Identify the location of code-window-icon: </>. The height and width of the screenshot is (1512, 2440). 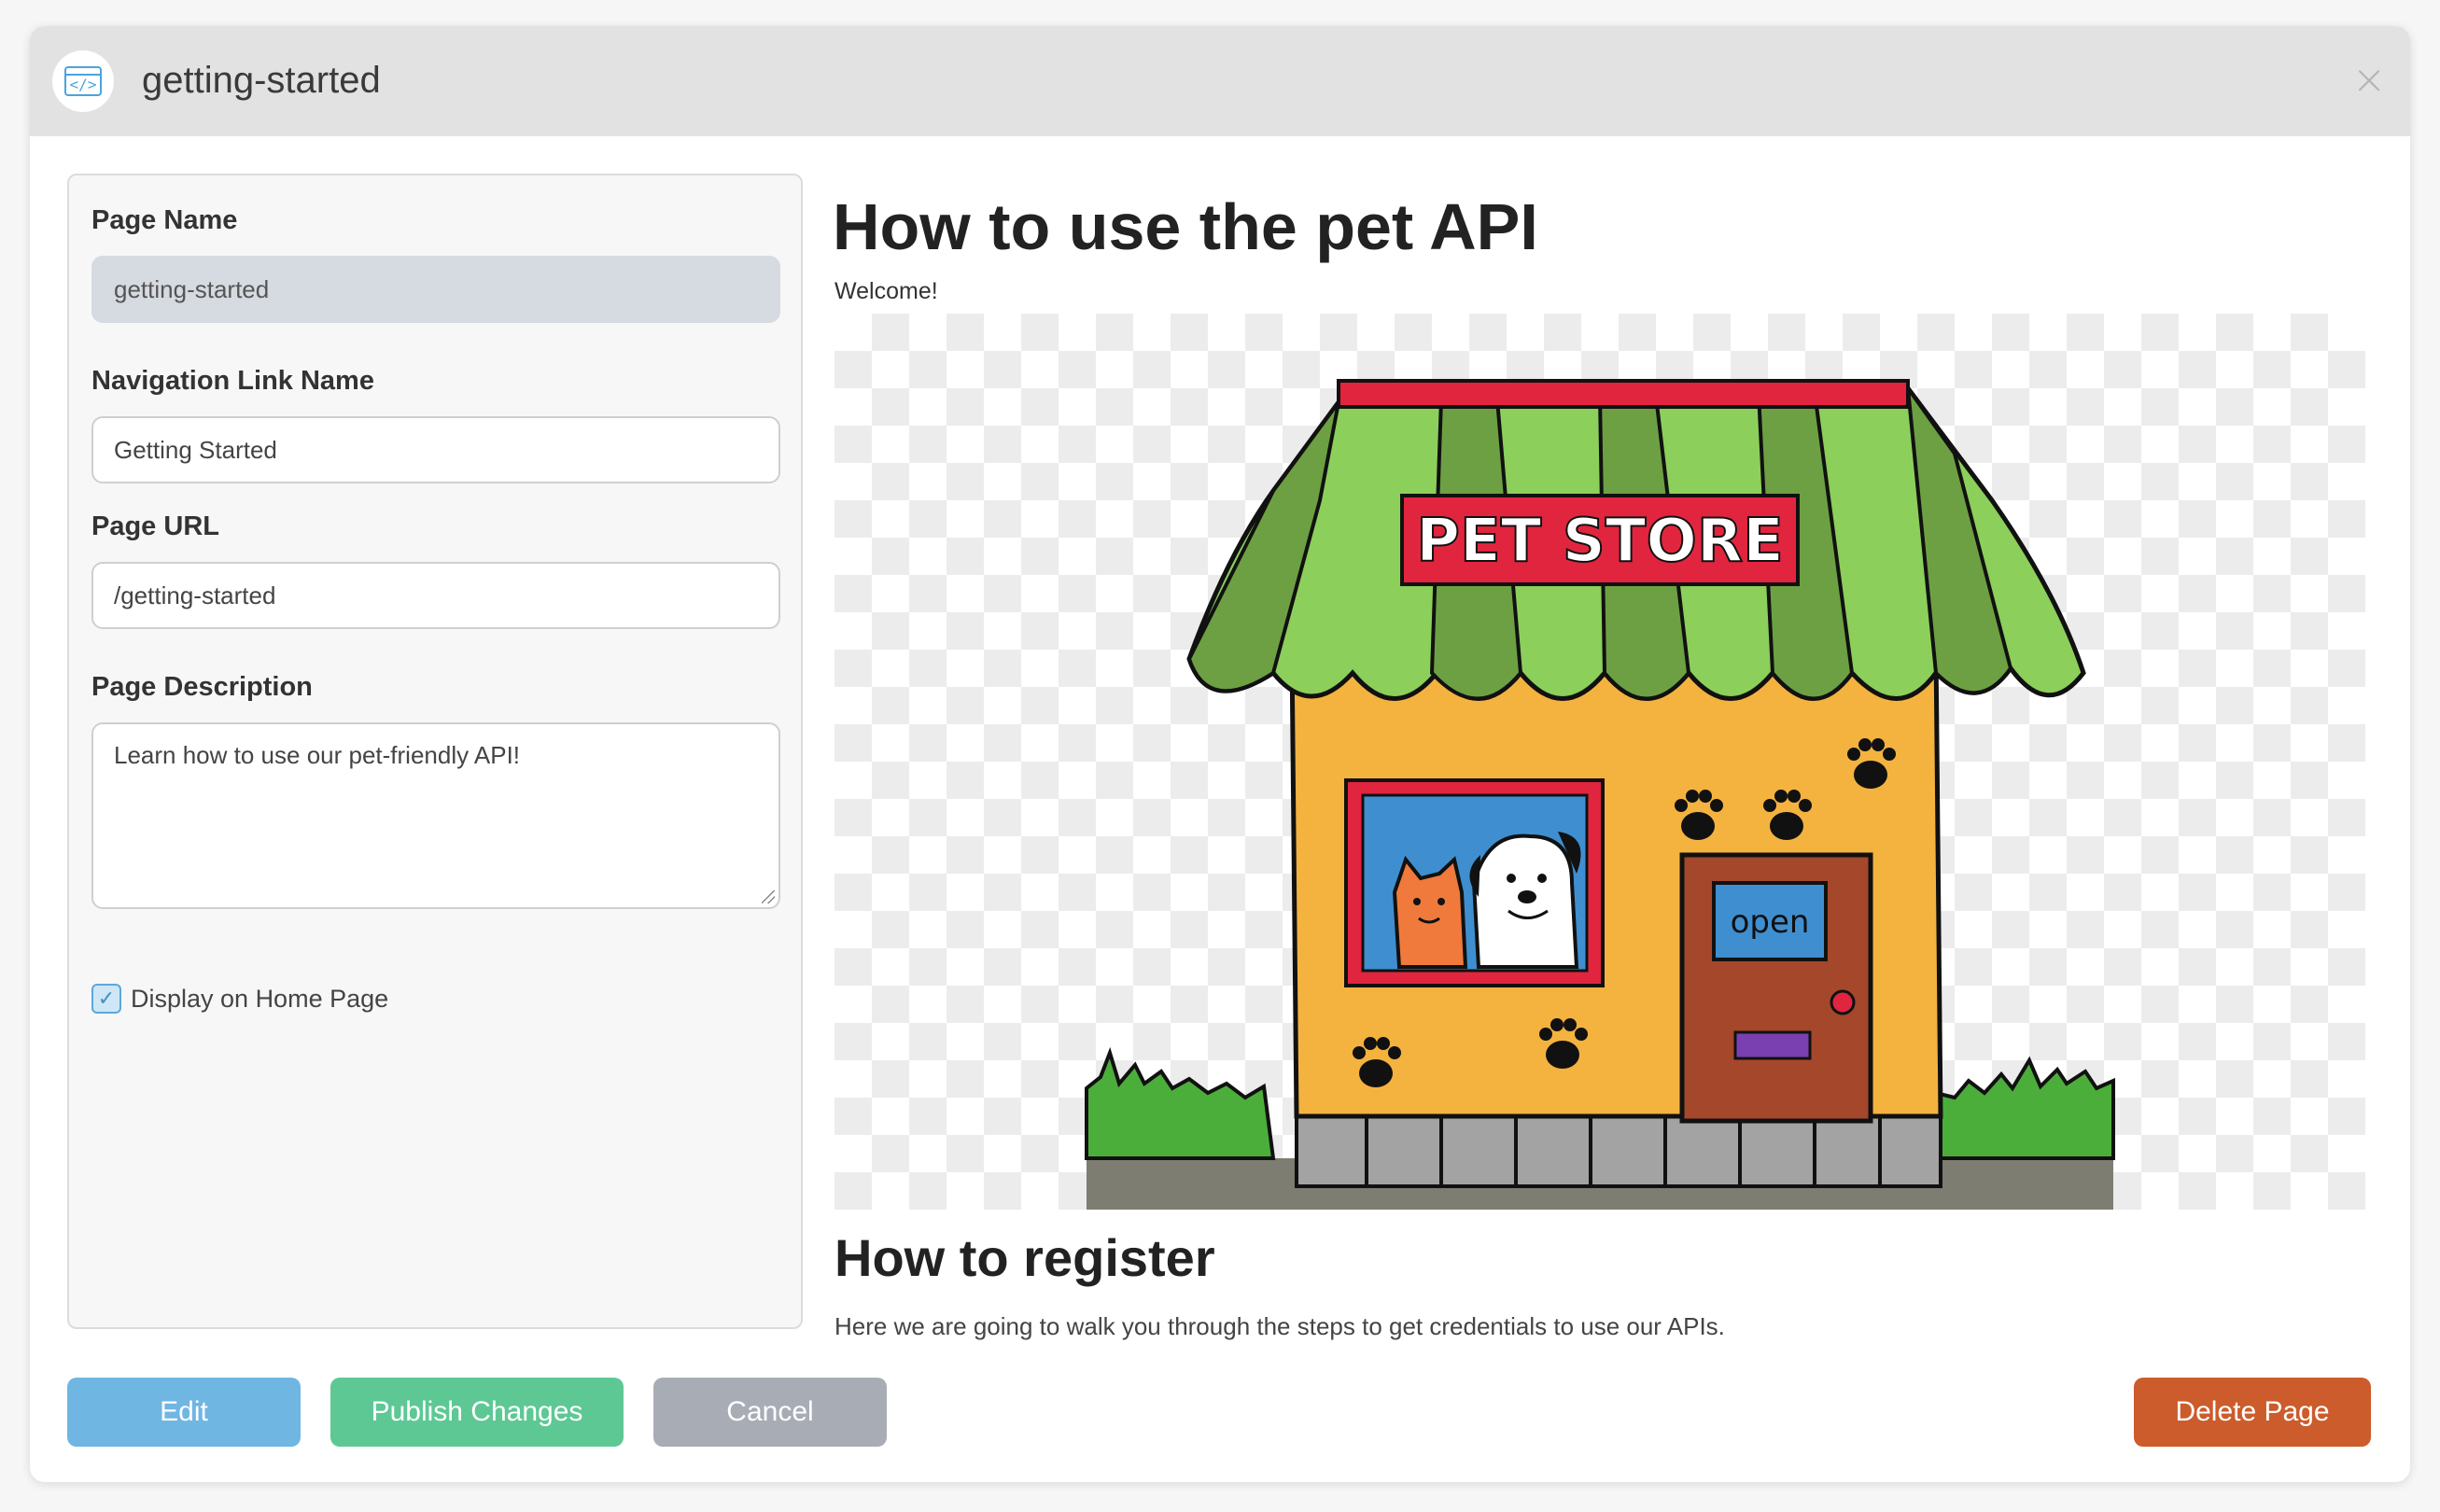
(83, 81).